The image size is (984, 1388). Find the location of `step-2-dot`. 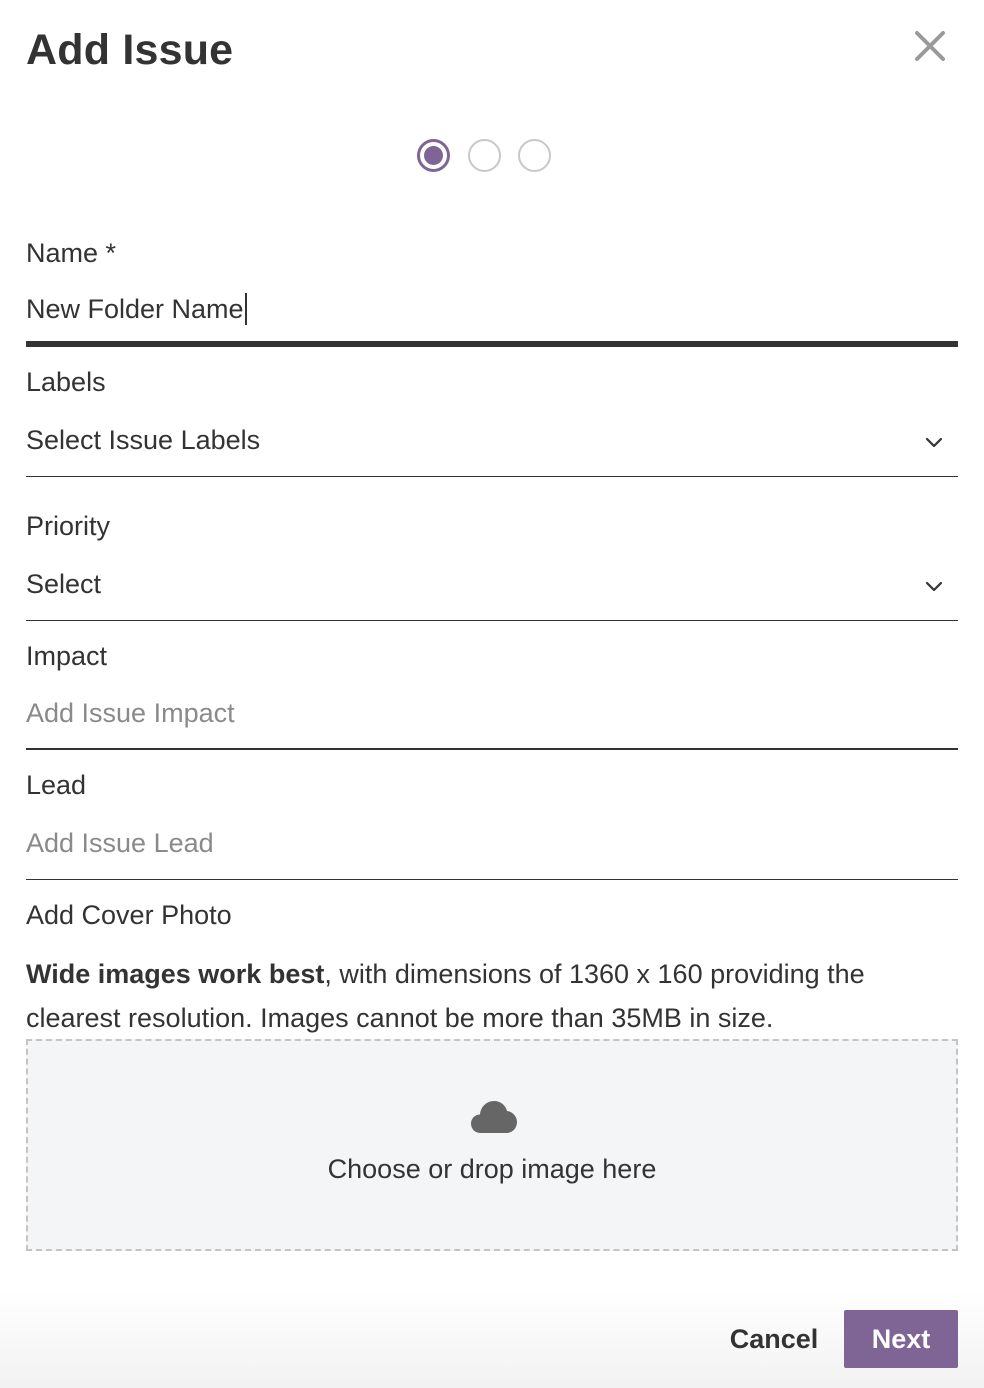

step-2-dot is located at coordinates (484, 155).